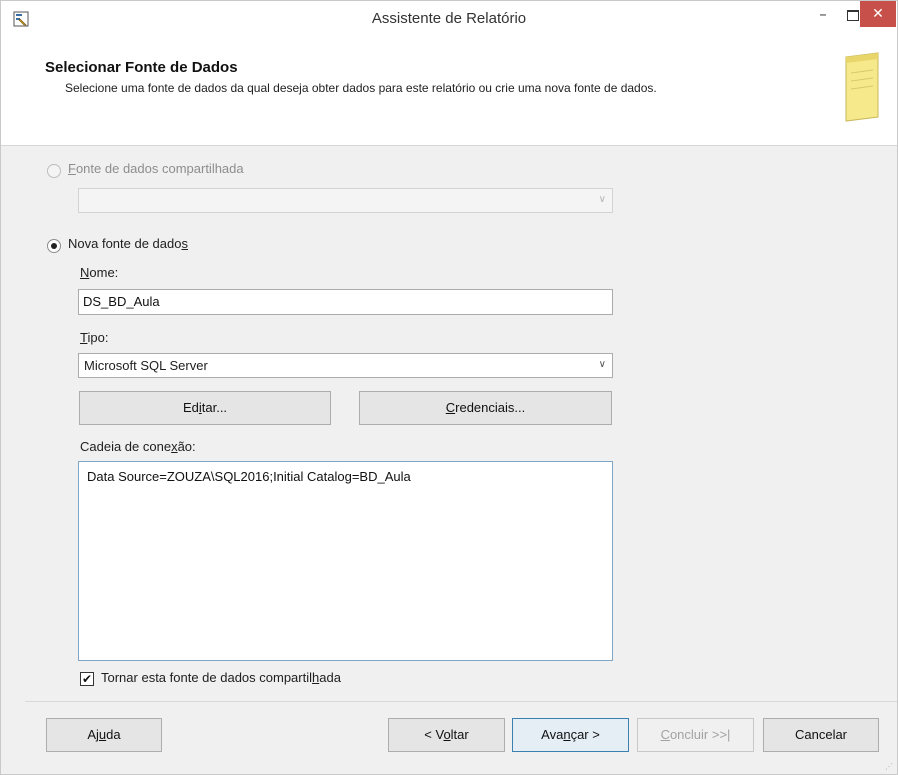  Describe the element at coordinates (459, 734) in the screenshot. I see `back-text-post: ltar` at that location.